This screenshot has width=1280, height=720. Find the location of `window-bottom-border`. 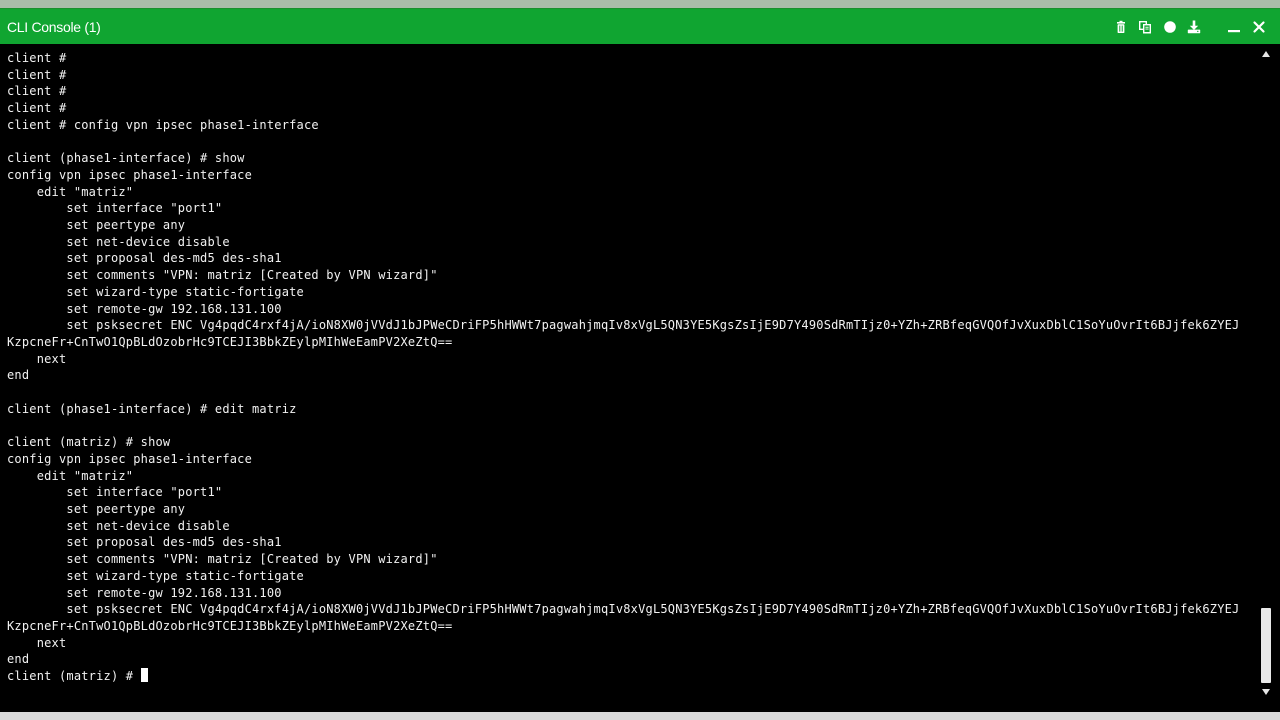

window-bottom-border is located at coordinates (640, 716).